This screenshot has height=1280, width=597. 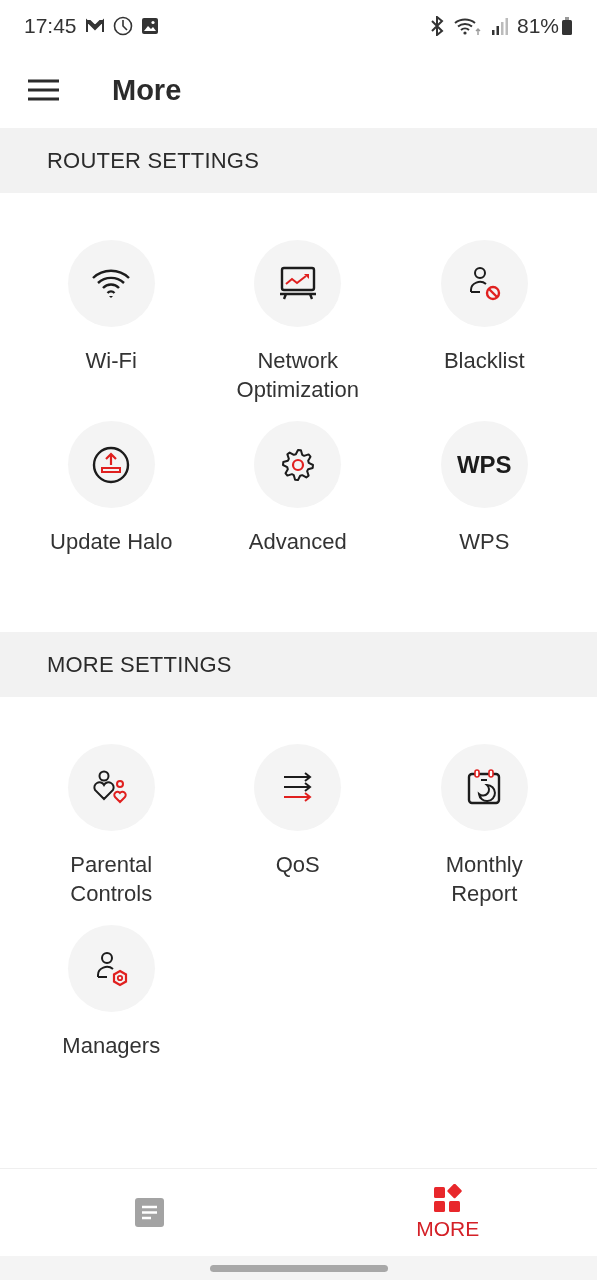 I want to click on battery-percent: 81%, so click(x=537, y=26).